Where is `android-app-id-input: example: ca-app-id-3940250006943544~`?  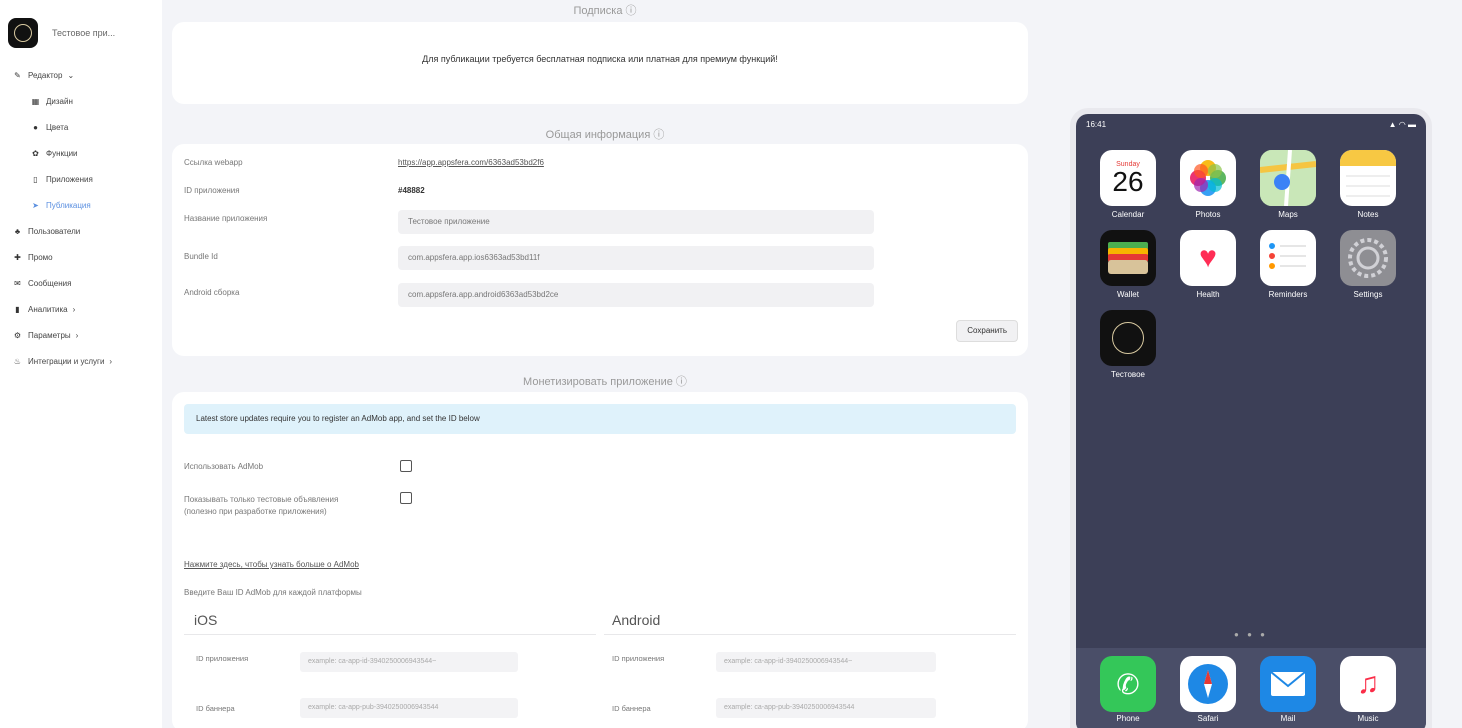
android-app-id-input: example: ca-app-id-3940250006943544~ is located at coordinates (826, 662).